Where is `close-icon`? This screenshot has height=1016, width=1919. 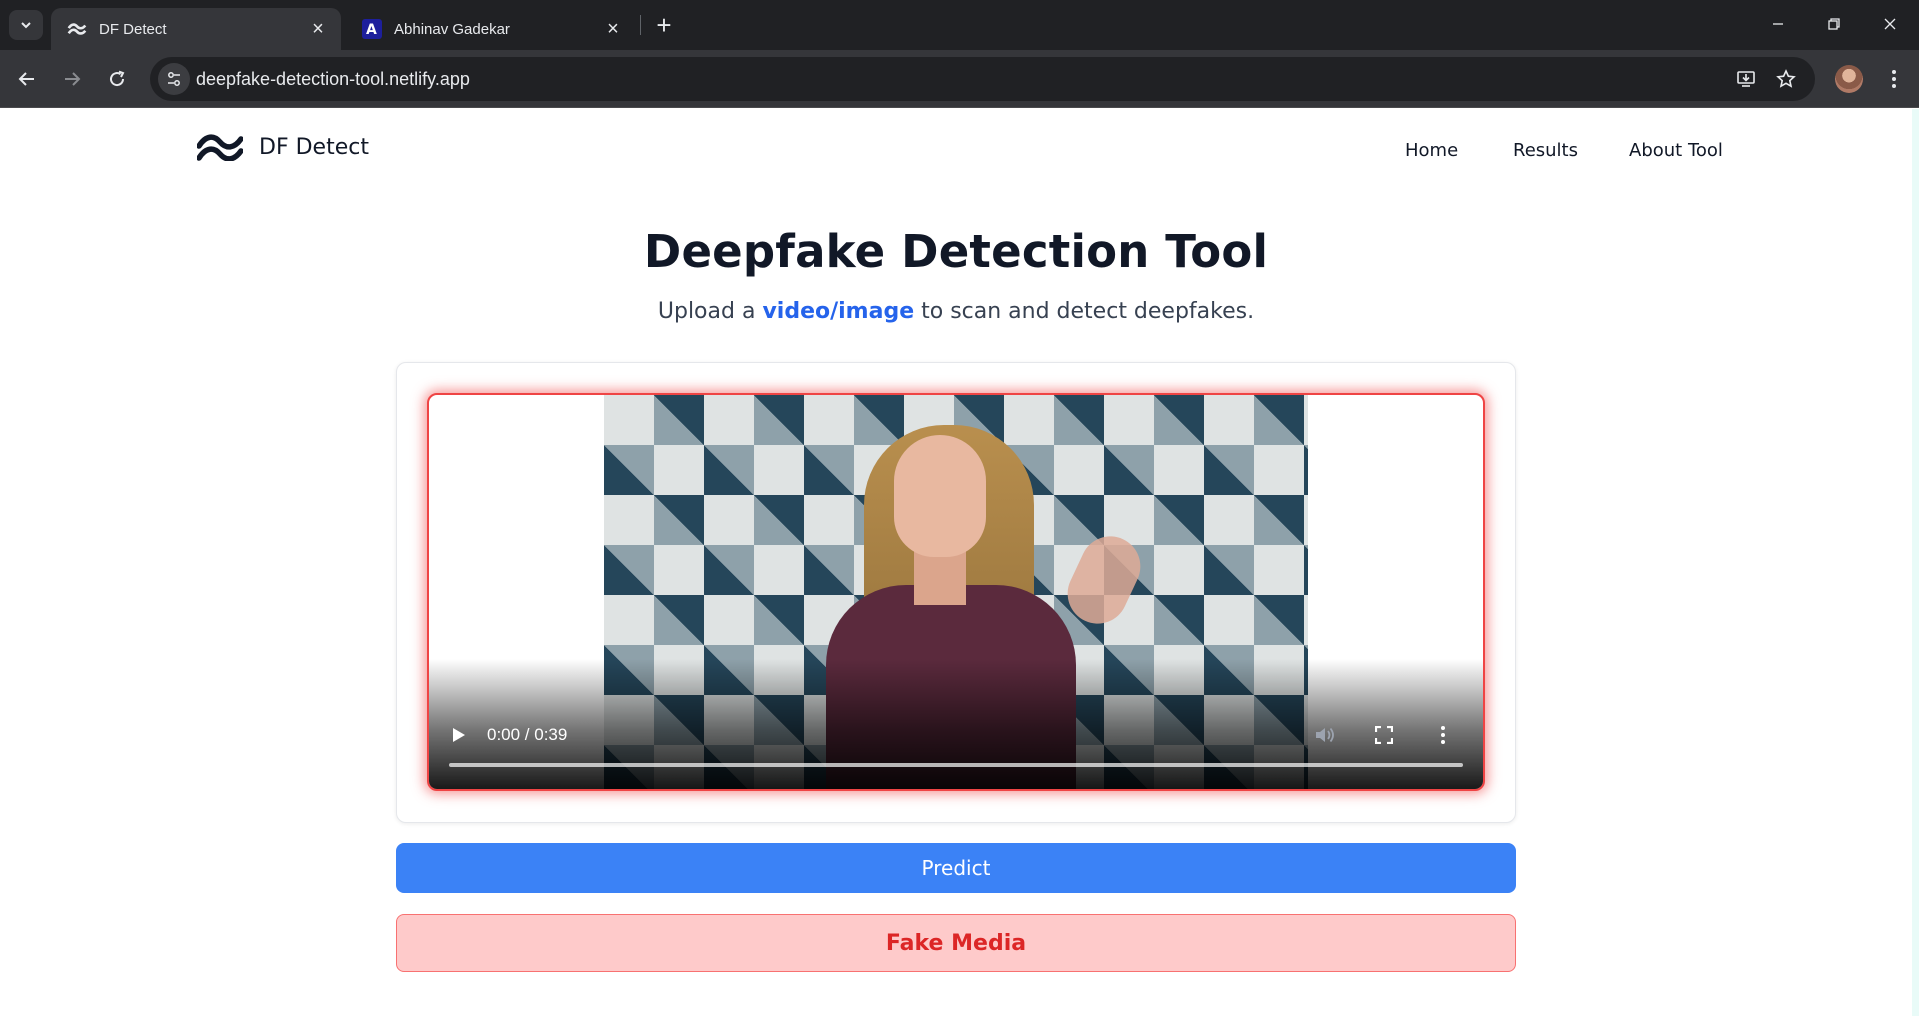
close-icon is located at coordinates (1890, 24).